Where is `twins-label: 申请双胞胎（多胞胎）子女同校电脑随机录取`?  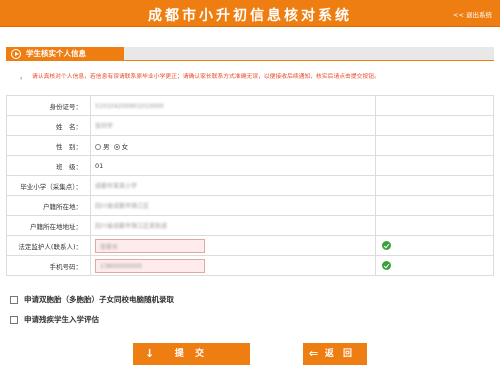 twins-label: 申请双胞胎（多胞胎）子女同校电脑随机录取 is located at coordinates (99, 299).